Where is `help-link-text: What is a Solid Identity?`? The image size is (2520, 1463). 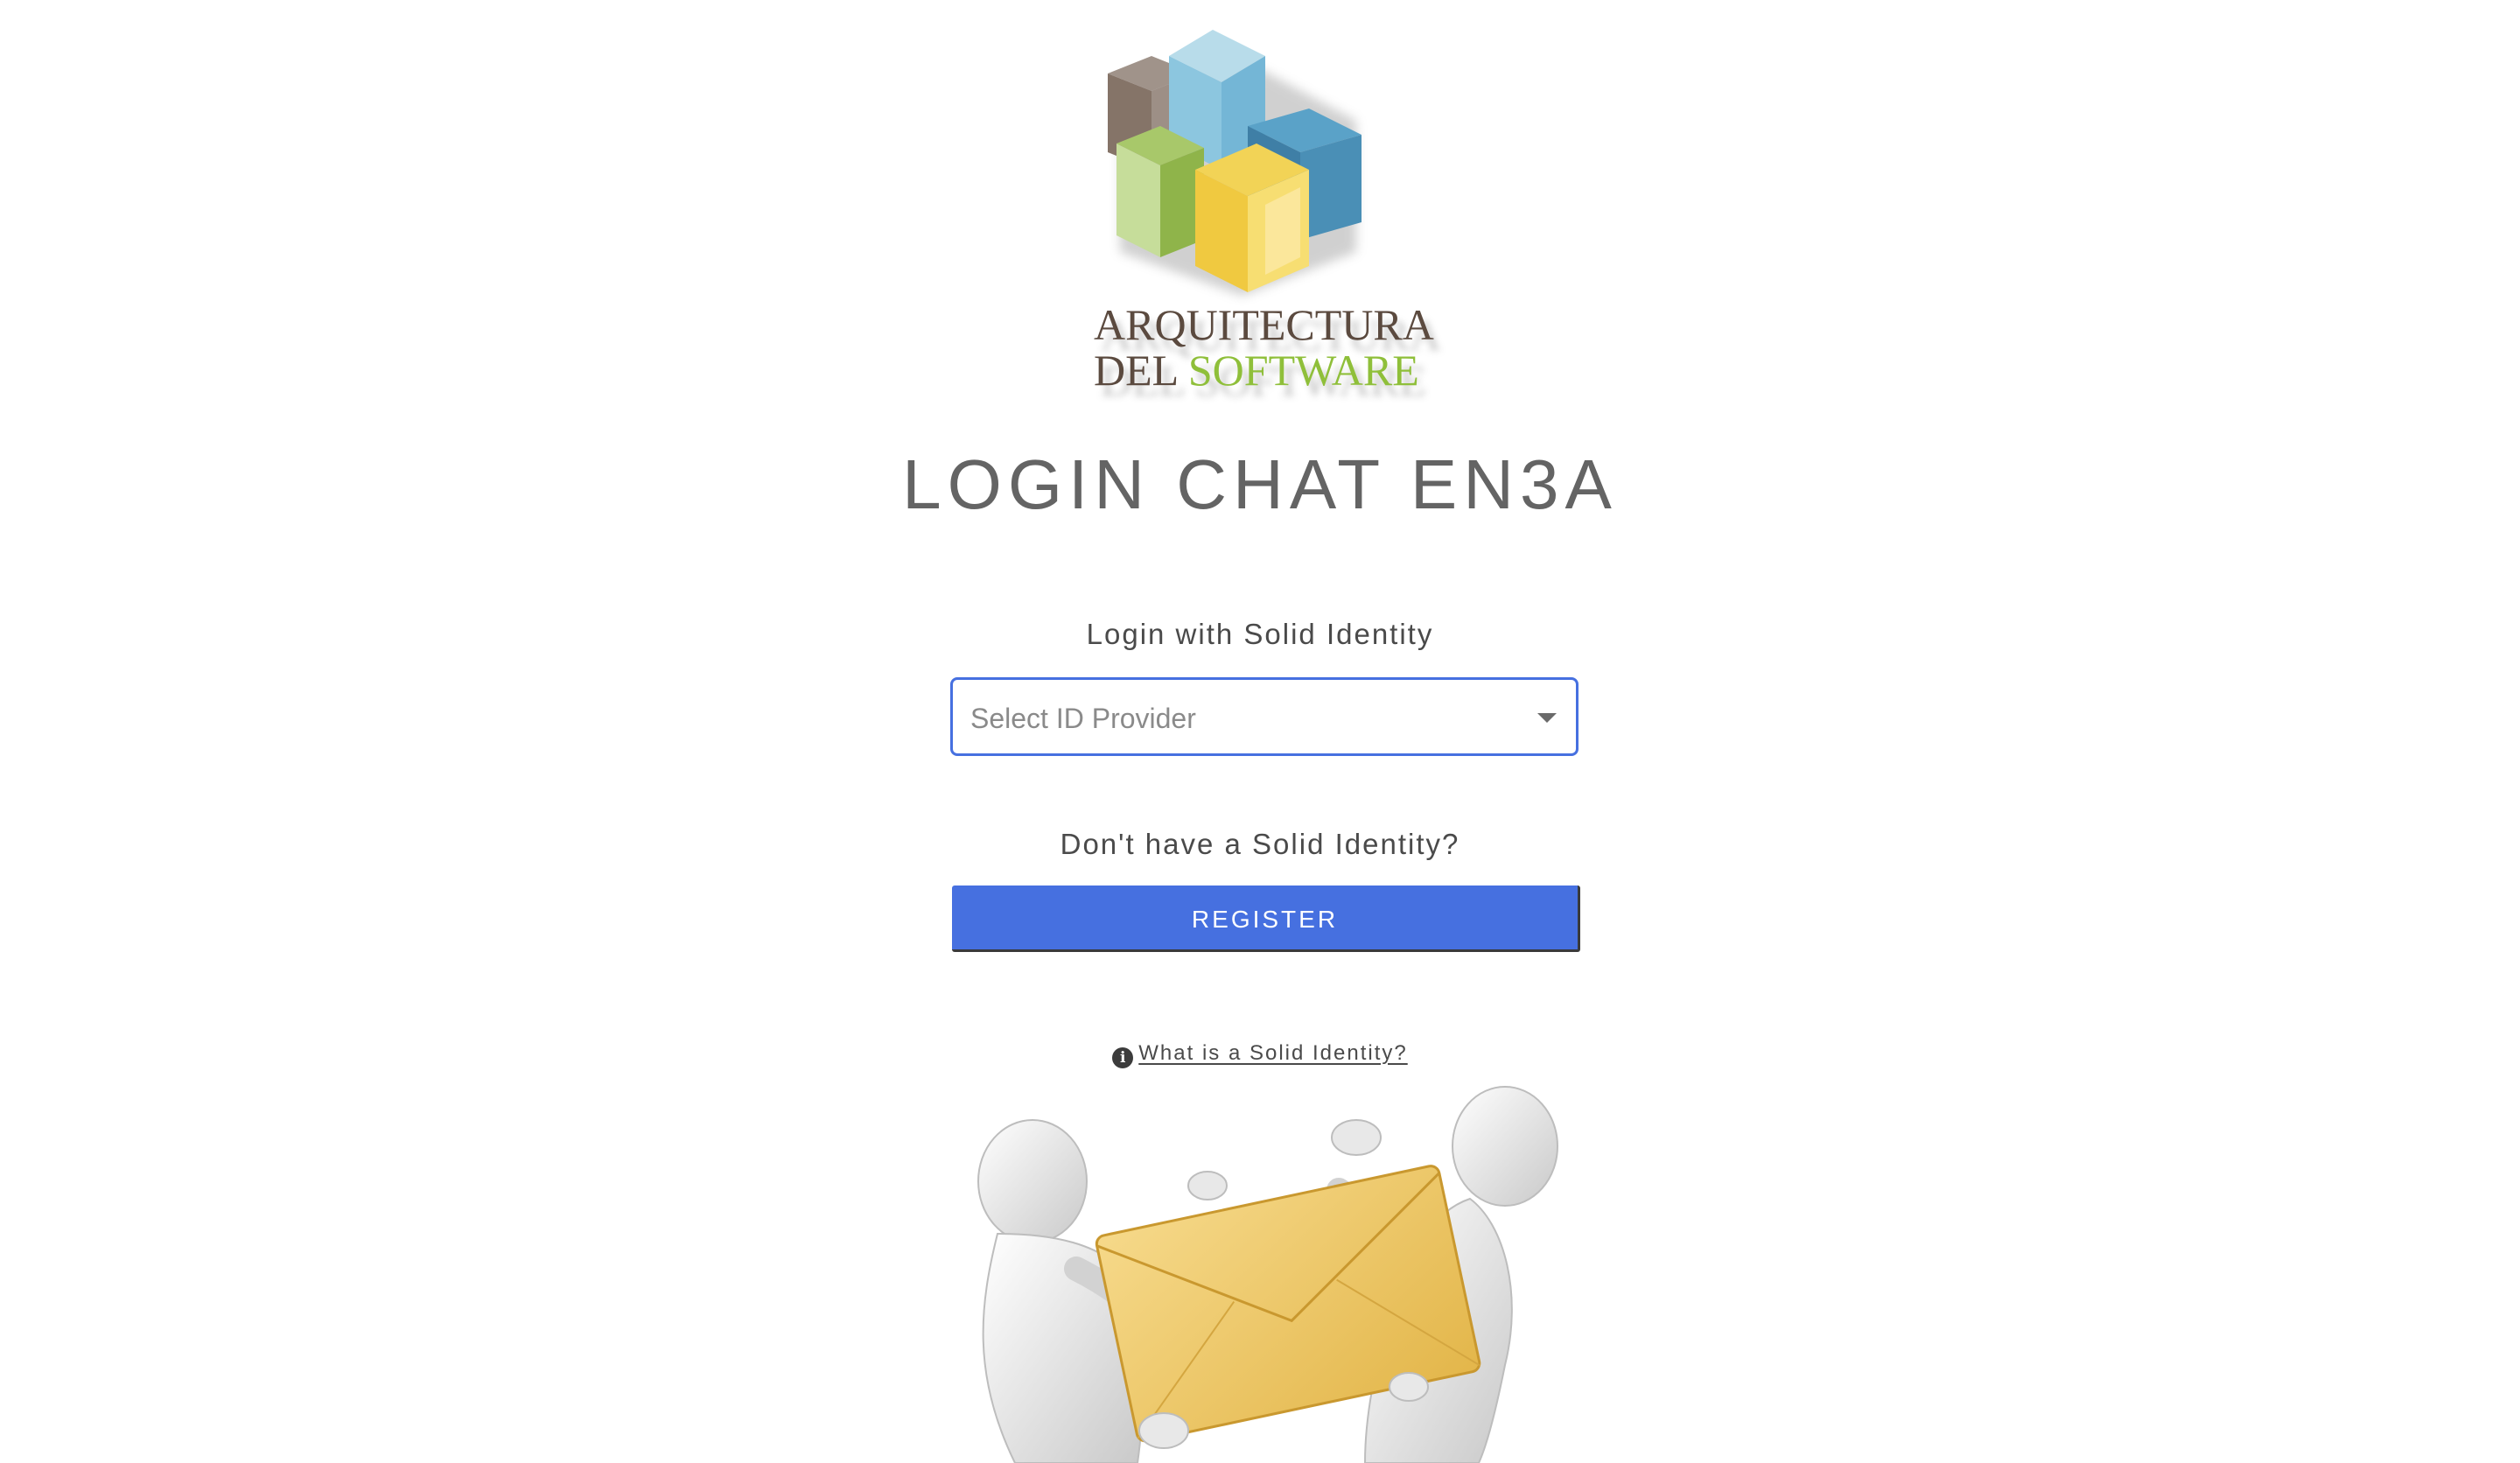
help-link-text: What is a Solid Identity? is located at coordinates (1272, 1053).